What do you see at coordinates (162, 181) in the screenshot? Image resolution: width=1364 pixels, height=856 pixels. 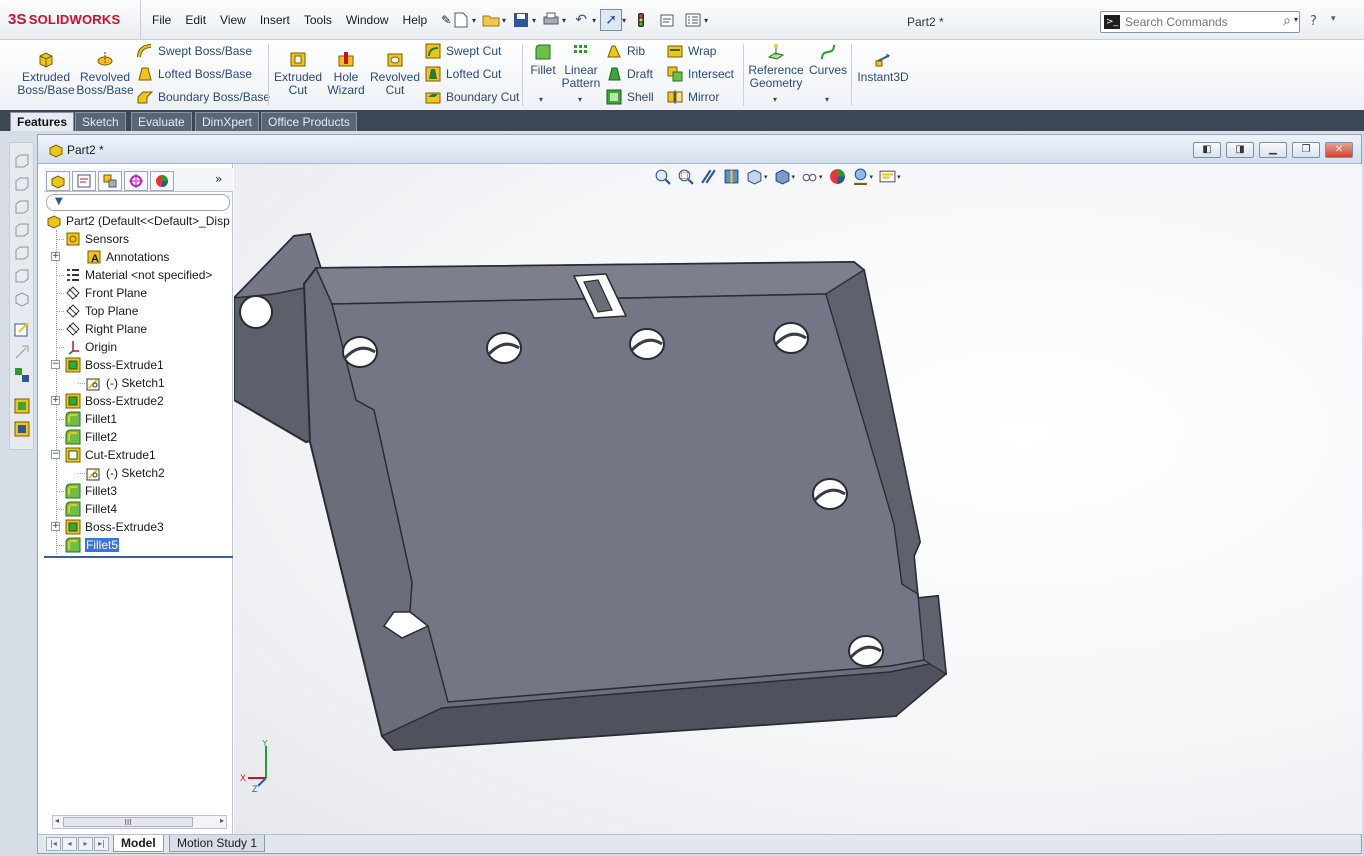 I see `display-manager-tab` at bounding box center [162, 181].